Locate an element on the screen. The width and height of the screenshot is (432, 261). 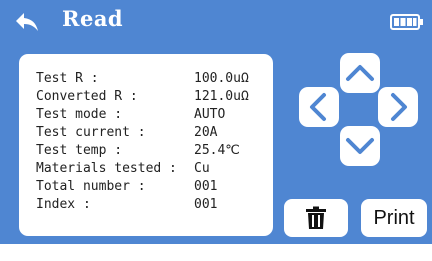
reading-label: Total number : is located at coordinates (91, 186).